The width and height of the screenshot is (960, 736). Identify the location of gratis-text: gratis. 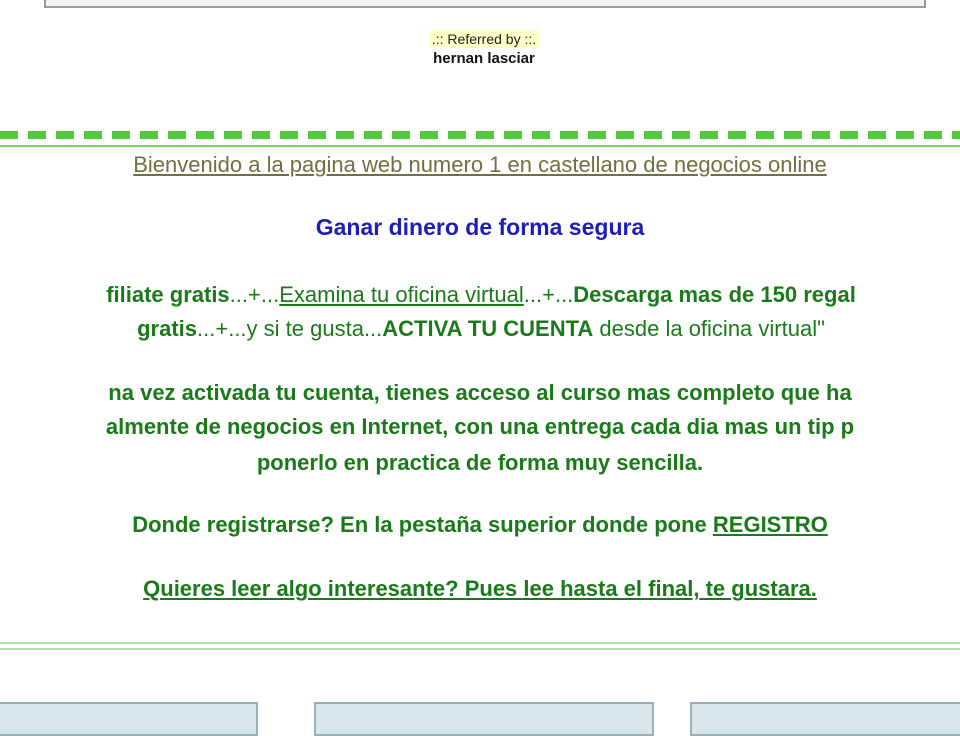
(167, 328).